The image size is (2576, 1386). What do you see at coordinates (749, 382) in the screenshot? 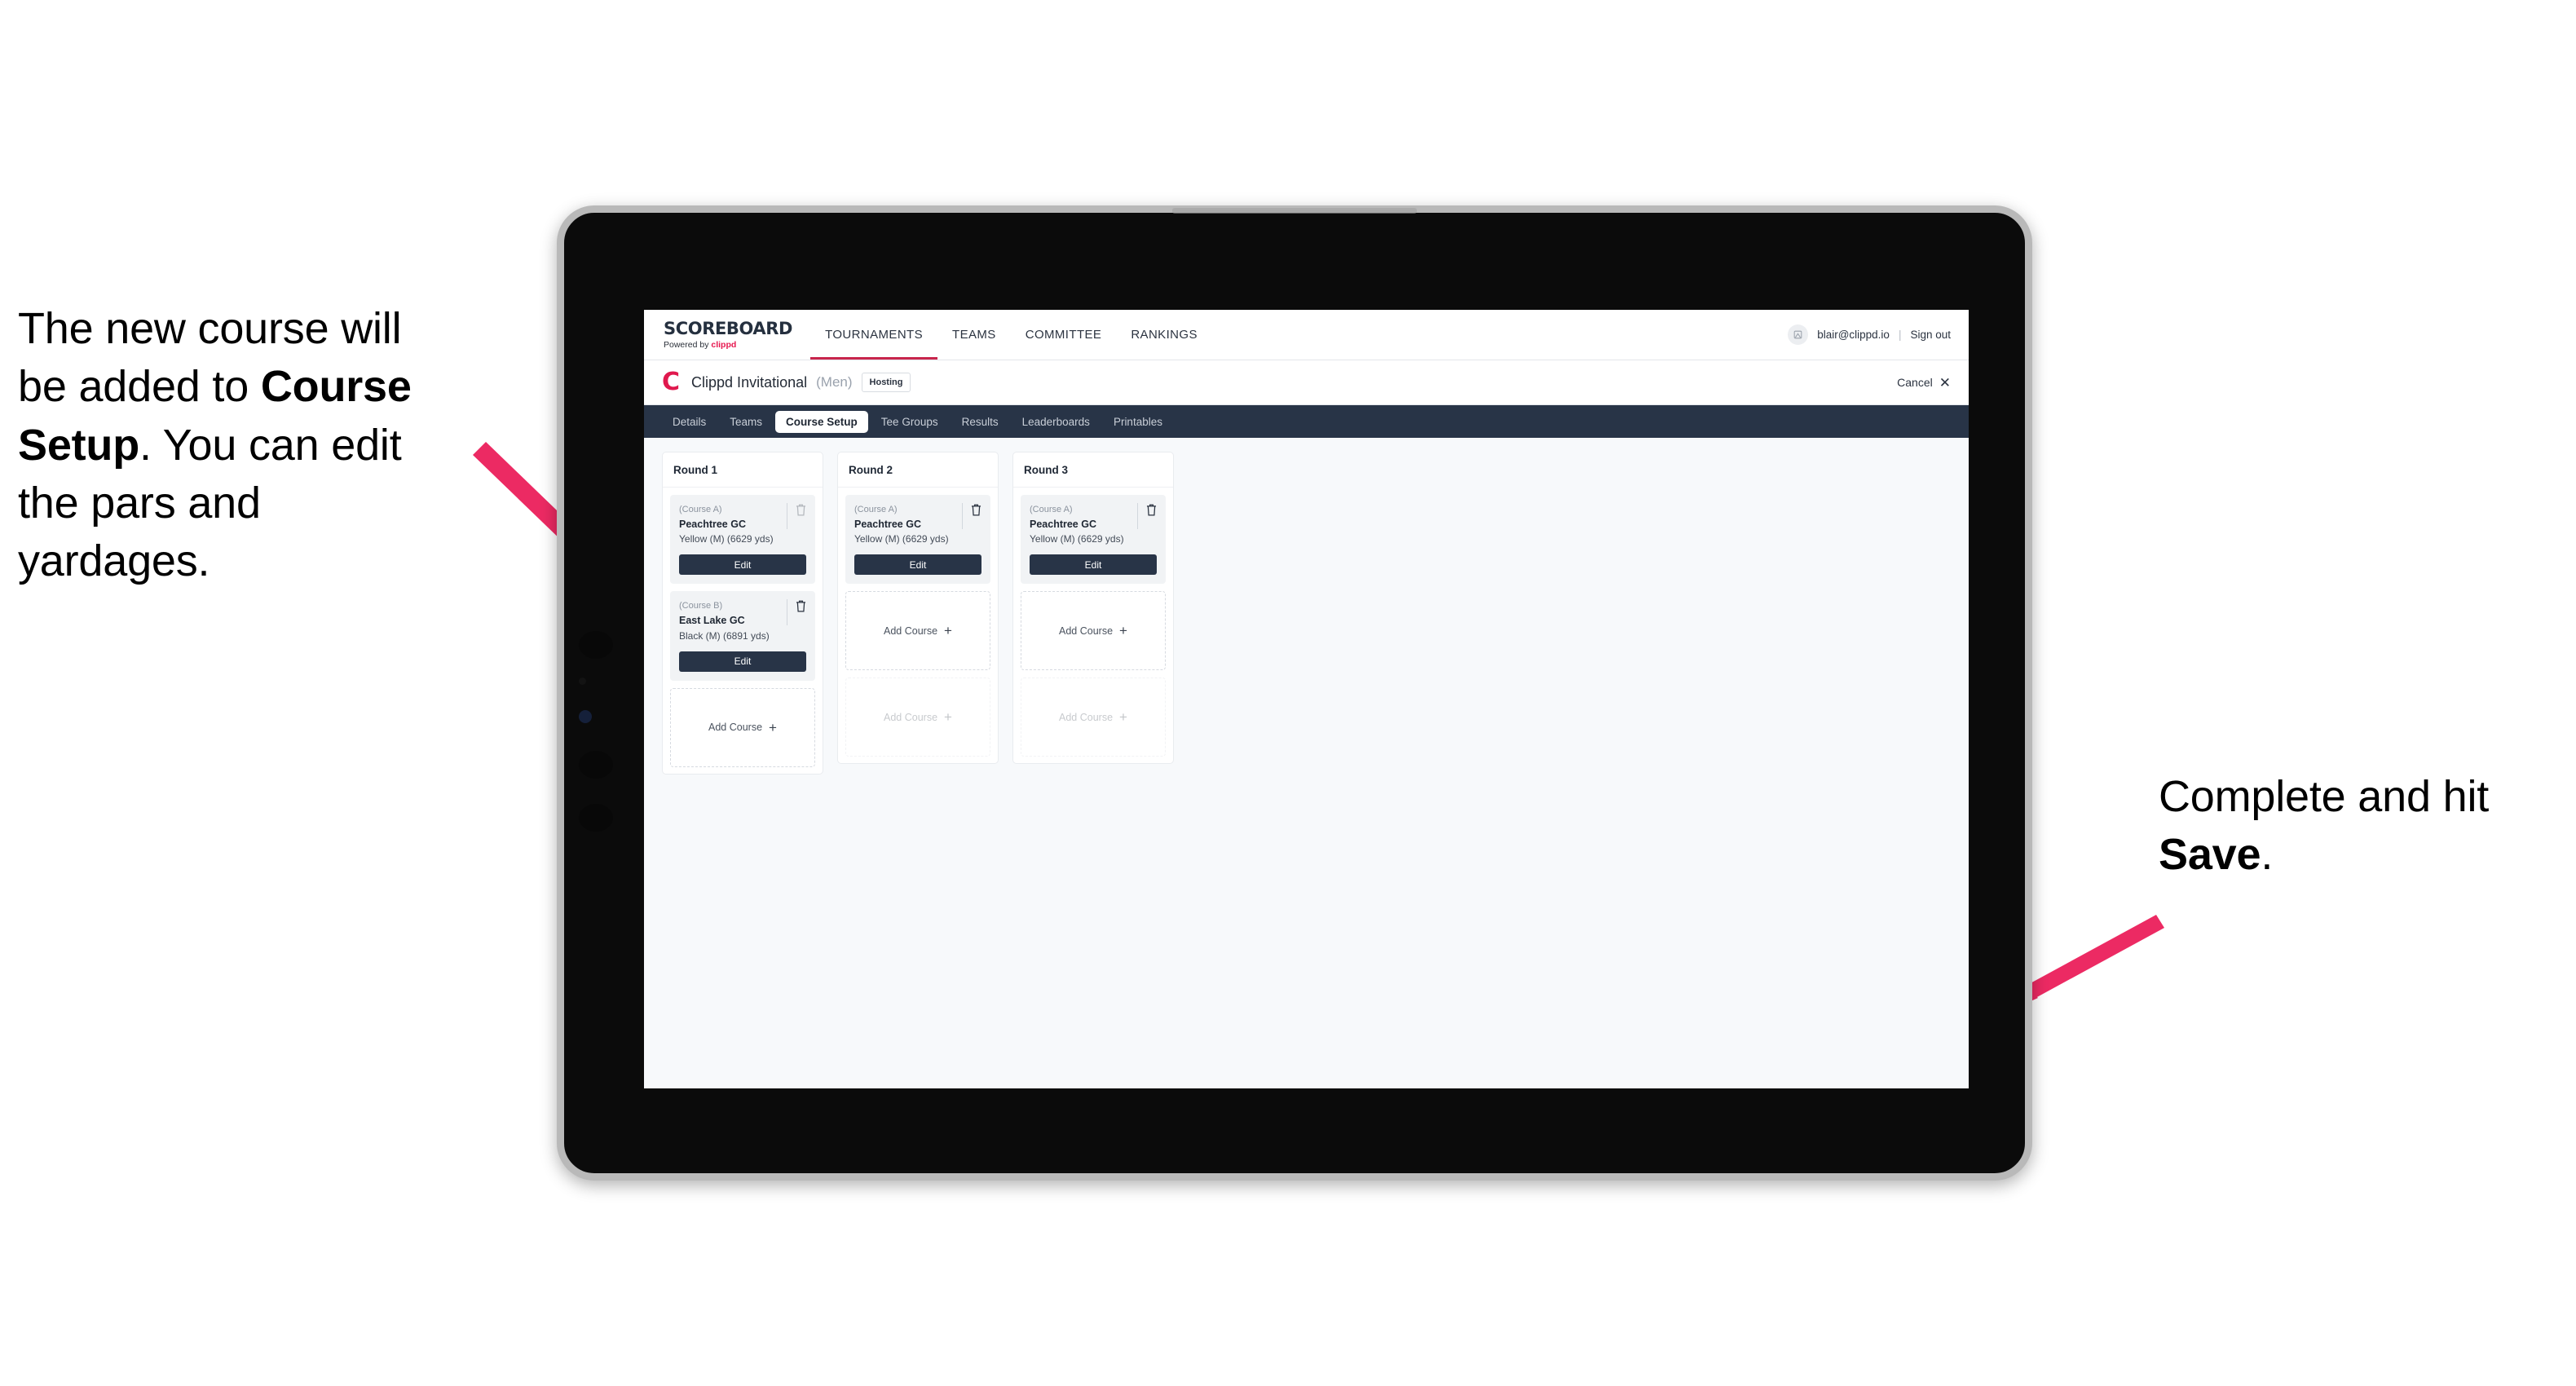
I see `event-title: Clippd Invitational` at bounding box center [749, 382].